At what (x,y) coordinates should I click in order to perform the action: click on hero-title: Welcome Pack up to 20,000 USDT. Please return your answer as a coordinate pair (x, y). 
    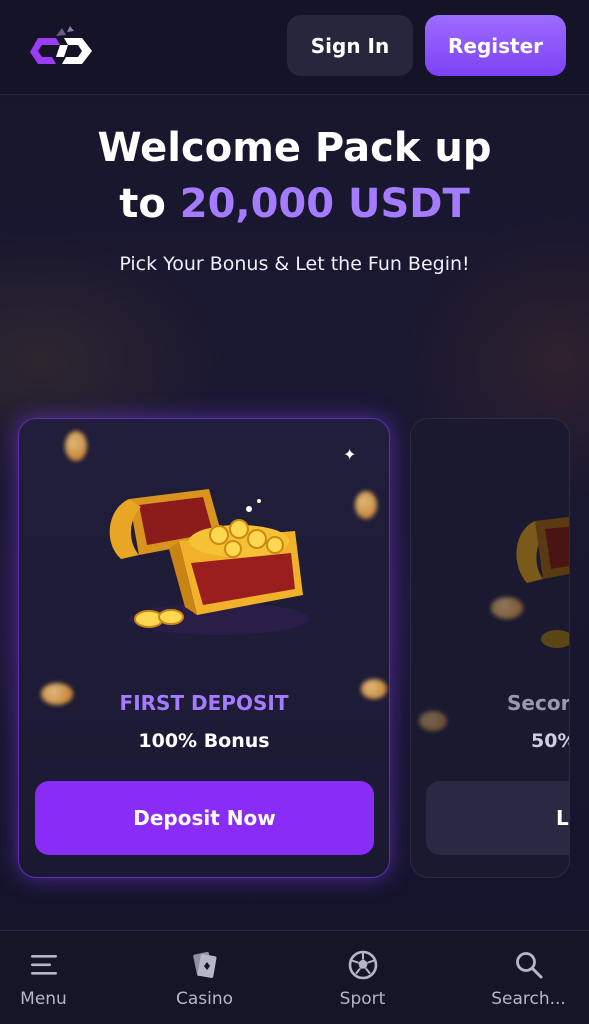
    Looking at the image, I should click on (294, 176).